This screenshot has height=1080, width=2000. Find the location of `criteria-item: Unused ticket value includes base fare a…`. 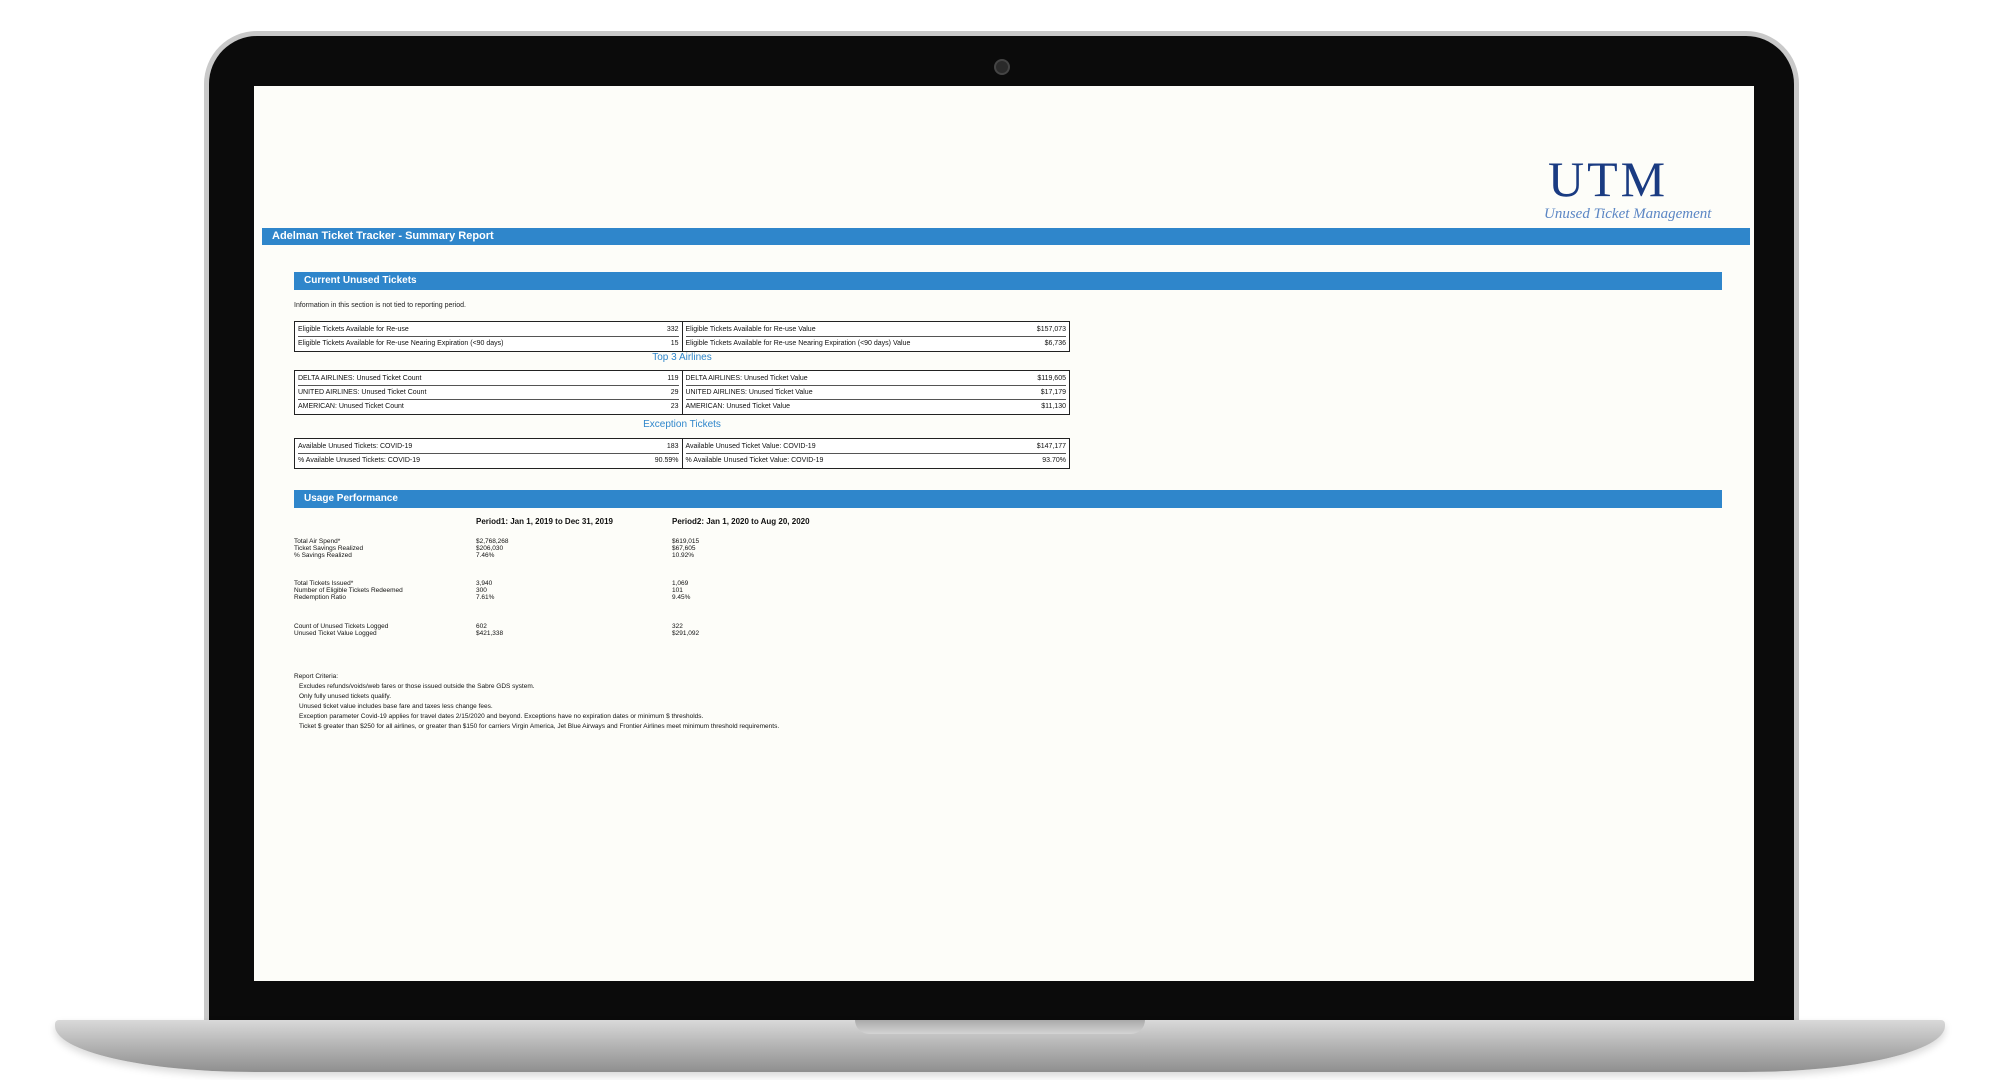

criteria-item: Unused ticket value includes base fare a… is located at coordinates (396, 706).